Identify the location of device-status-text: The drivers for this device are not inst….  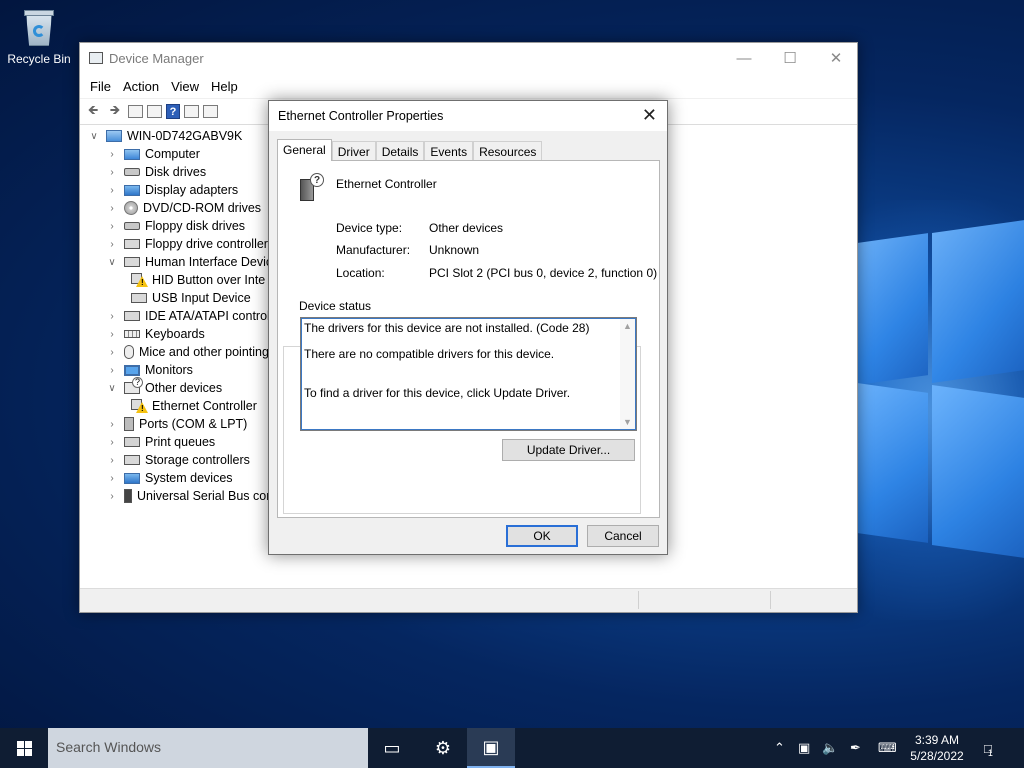
(468, 374).